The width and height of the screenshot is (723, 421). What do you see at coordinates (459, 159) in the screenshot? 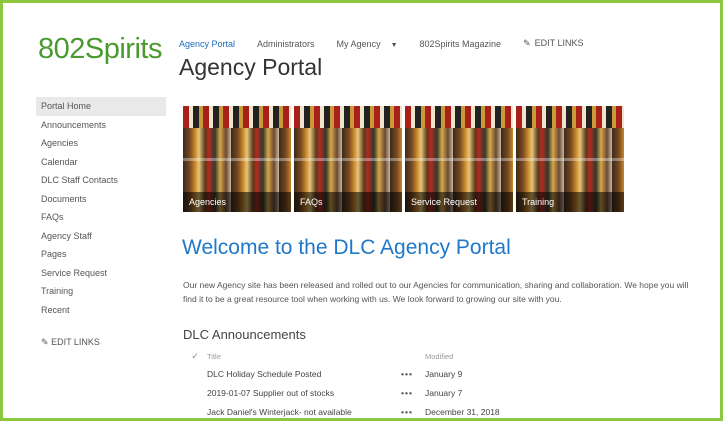
I see `tile-service-request: Service Request` at bounding box center [459, 159].